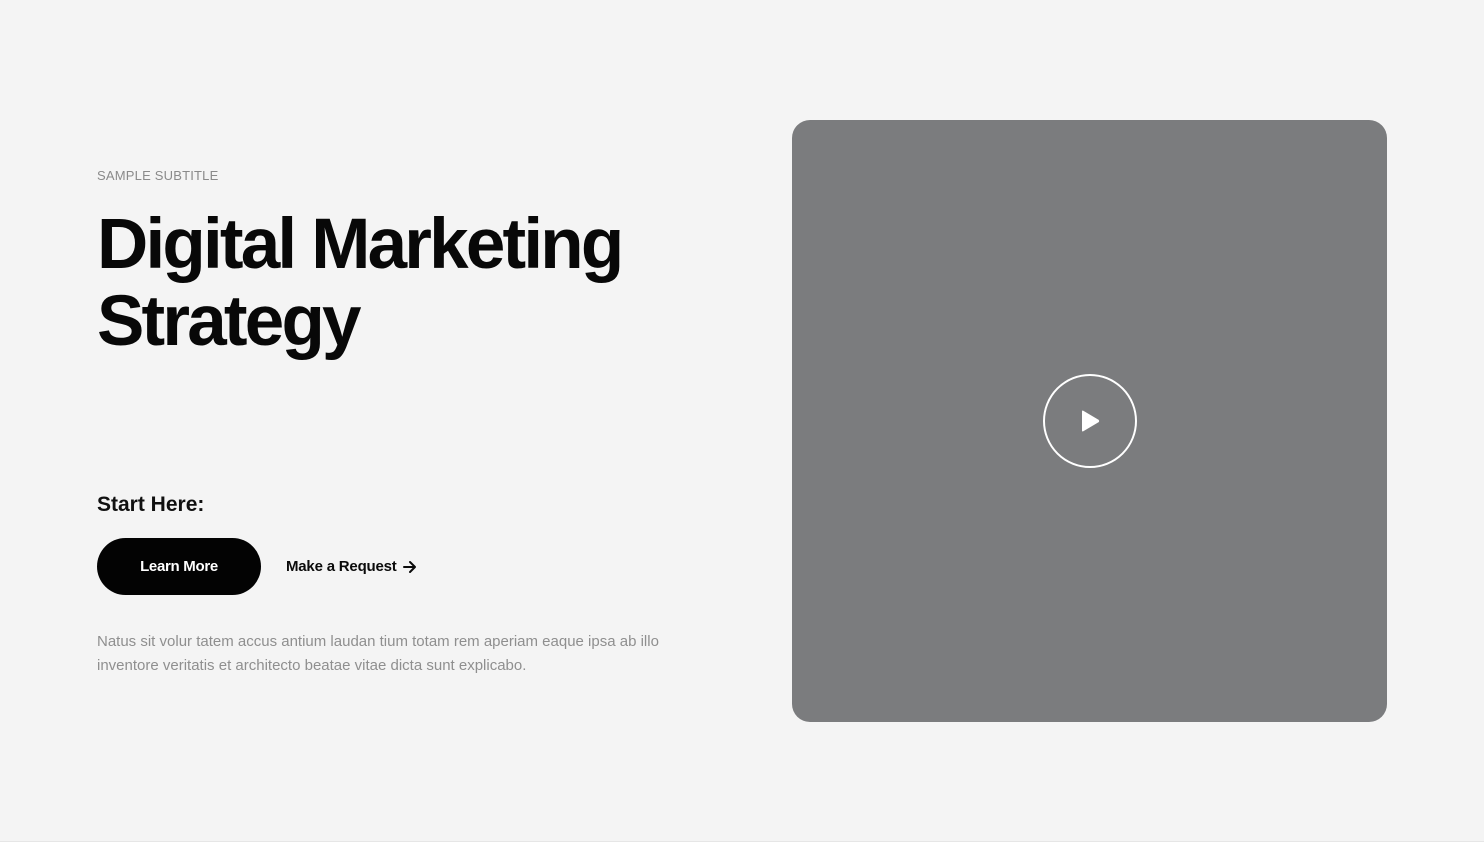 The width and height of the screenshot is (1484, 842). I want to click on hero-title: Digital Marketing Strategy, so click(360, 283).